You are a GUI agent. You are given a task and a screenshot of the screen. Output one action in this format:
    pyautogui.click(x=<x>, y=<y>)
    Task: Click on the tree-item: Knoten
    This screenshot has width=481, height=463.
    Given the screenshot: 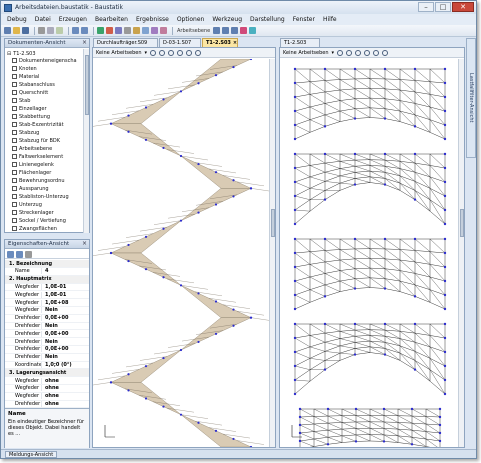 What is the action you would take?
    pyautogui.click(x=24, y=68)
    